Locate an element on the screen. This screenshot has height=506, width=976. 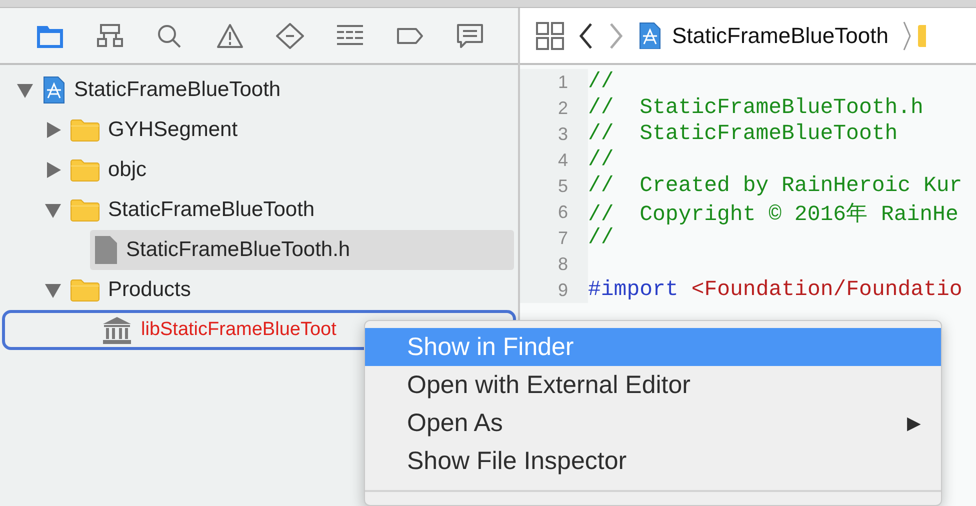
menu-item: Open with External Editor is located at coordinates (653, 385).